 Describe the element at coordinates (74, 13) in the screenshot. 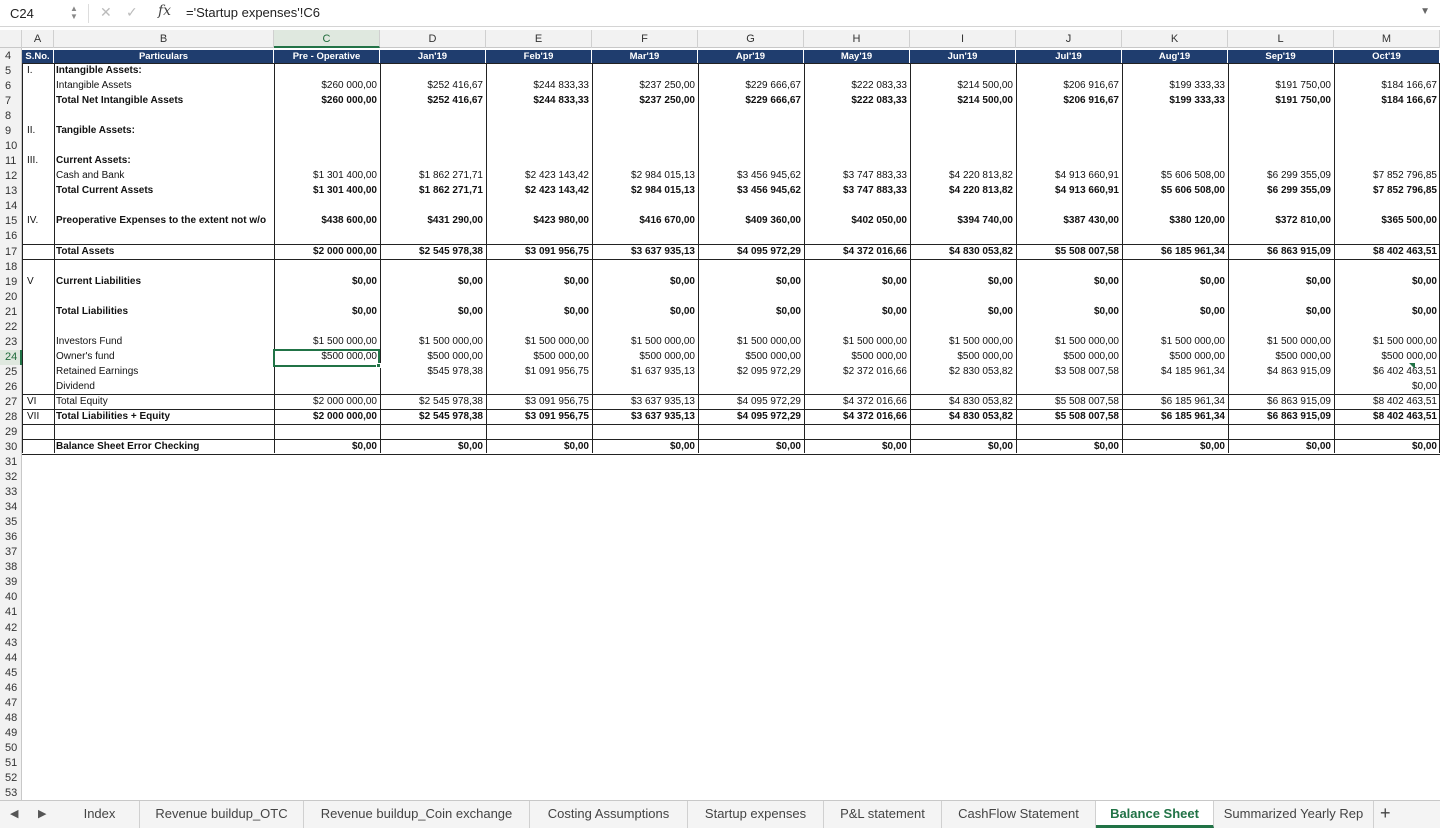

I see `name-box-stepper-icon: ▲ ▼` at that location.